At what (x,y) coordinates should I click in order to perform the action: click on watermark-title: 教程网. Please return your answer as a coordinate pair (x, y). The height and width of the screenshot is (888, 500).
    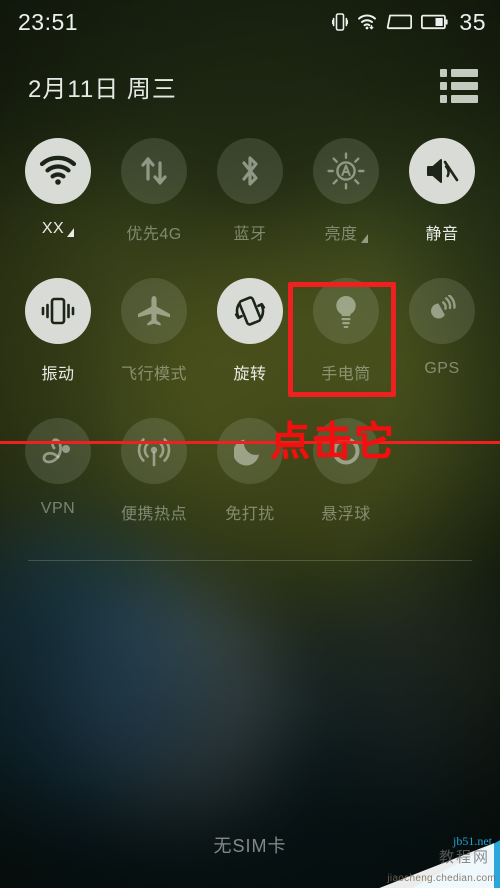
    Looking at the image, I should click on (464, 857).